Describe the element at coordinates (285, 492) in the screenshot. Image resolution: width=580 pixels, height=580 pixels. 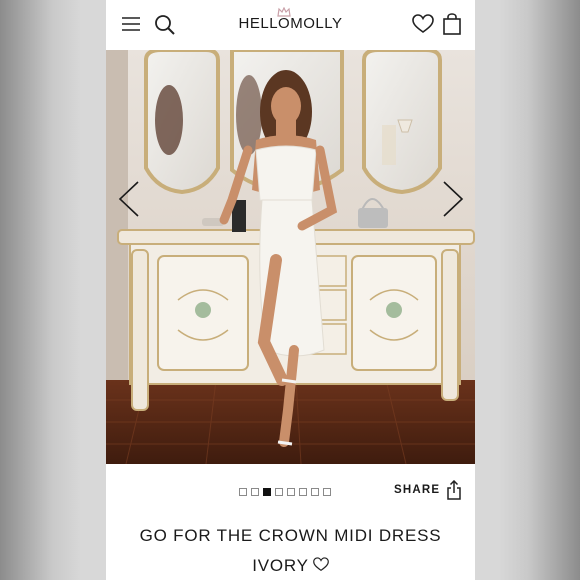
I see `image-pager` at that location.